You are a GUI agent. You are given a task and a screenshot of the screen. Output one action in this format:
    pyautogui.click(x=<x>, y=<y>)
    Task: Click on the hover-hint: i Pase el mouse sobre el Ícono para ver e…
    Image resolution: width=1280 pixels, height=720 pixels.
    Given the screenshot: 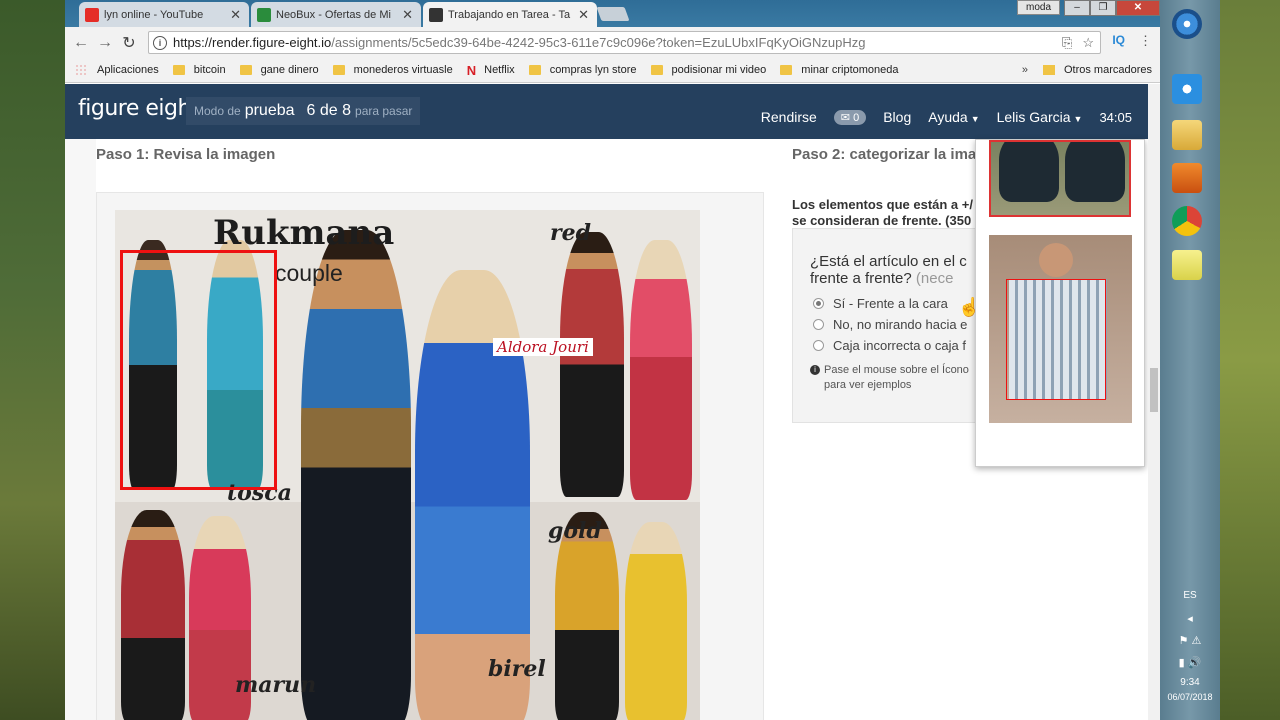 What is the action you would take?
    pyautogui.click(x=889, y=378)
    